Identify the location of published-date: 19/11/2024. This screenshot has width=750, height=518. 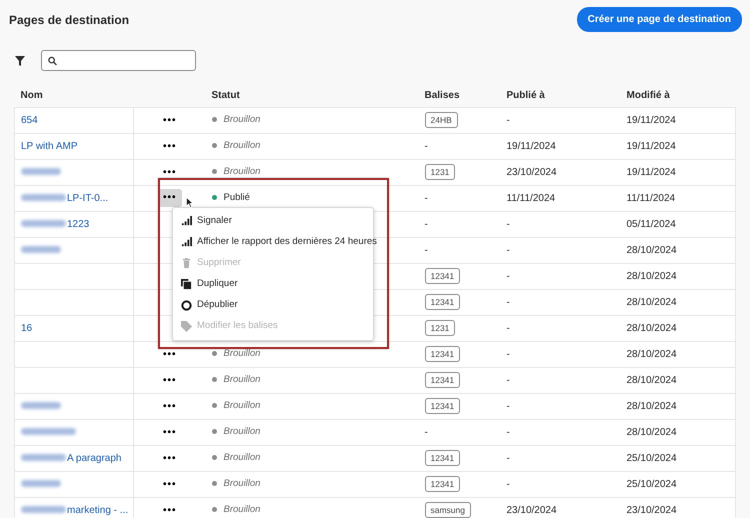
(531, 146).